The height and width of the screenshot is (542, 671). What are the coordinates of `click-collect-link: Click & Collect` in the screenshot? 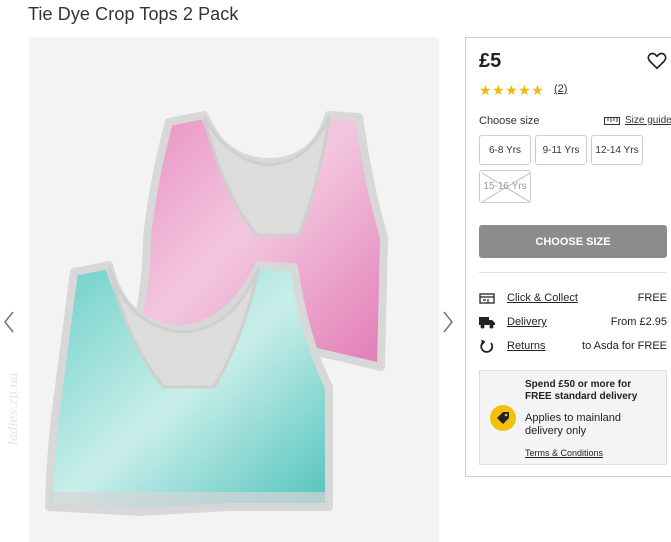 It's located at (542, 298).